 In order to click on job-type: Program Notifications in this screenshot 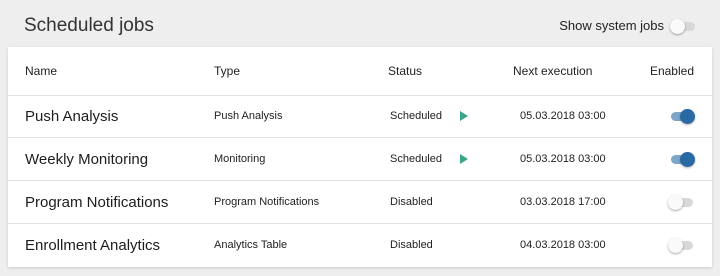, I will do `click(267, 202)`.